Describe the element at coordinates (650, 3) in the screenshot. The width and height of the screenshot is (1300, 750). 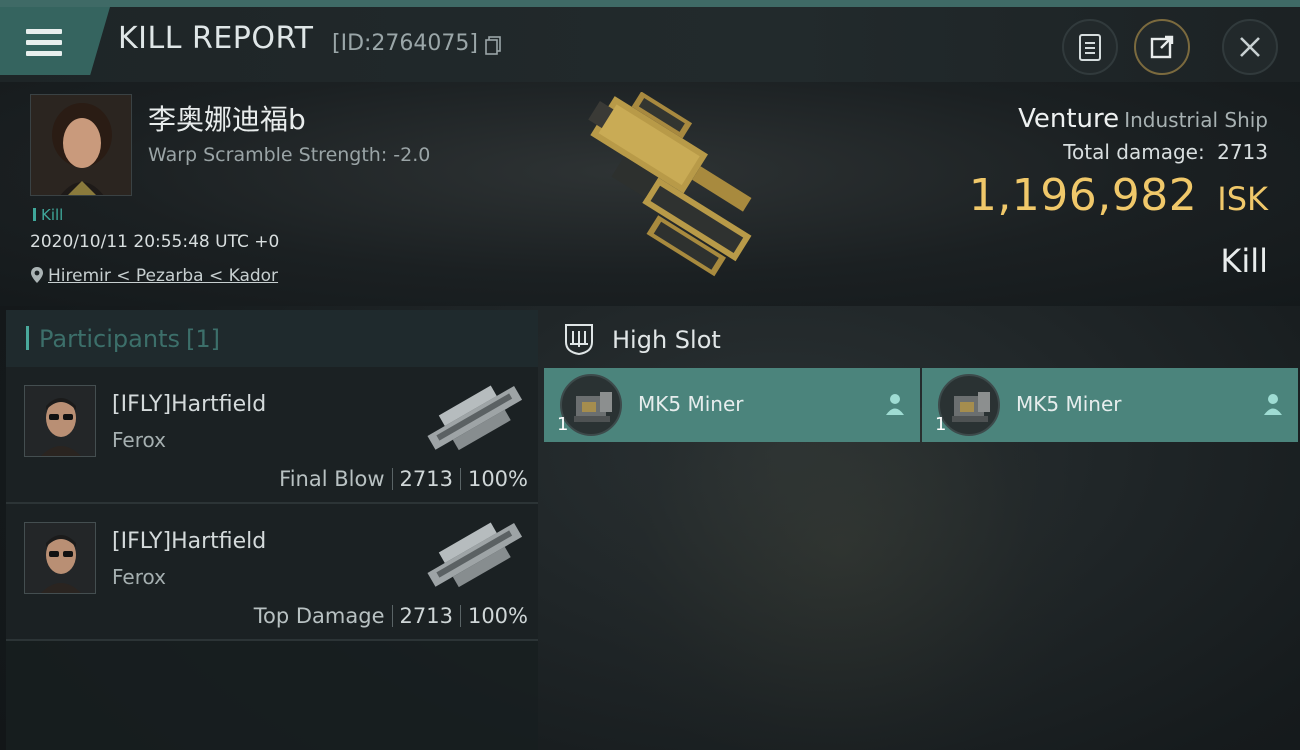
I see `top-accent-line` at that location.